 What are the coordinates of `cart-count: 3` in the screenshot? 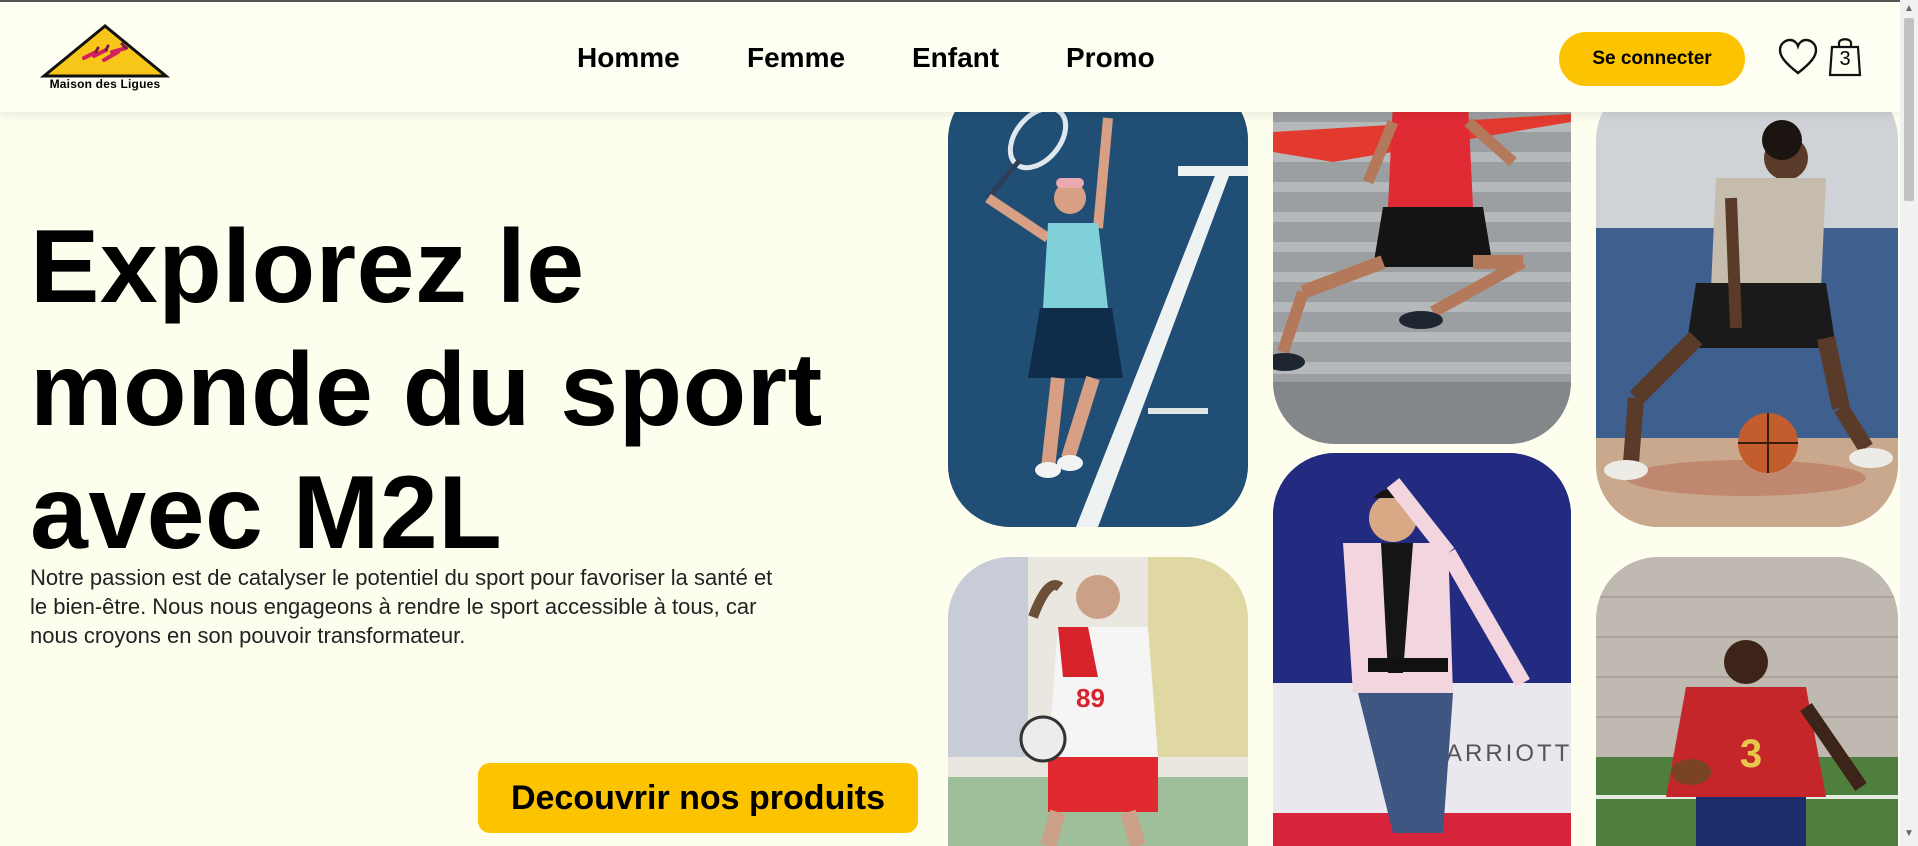 It's located at (1845, 59).